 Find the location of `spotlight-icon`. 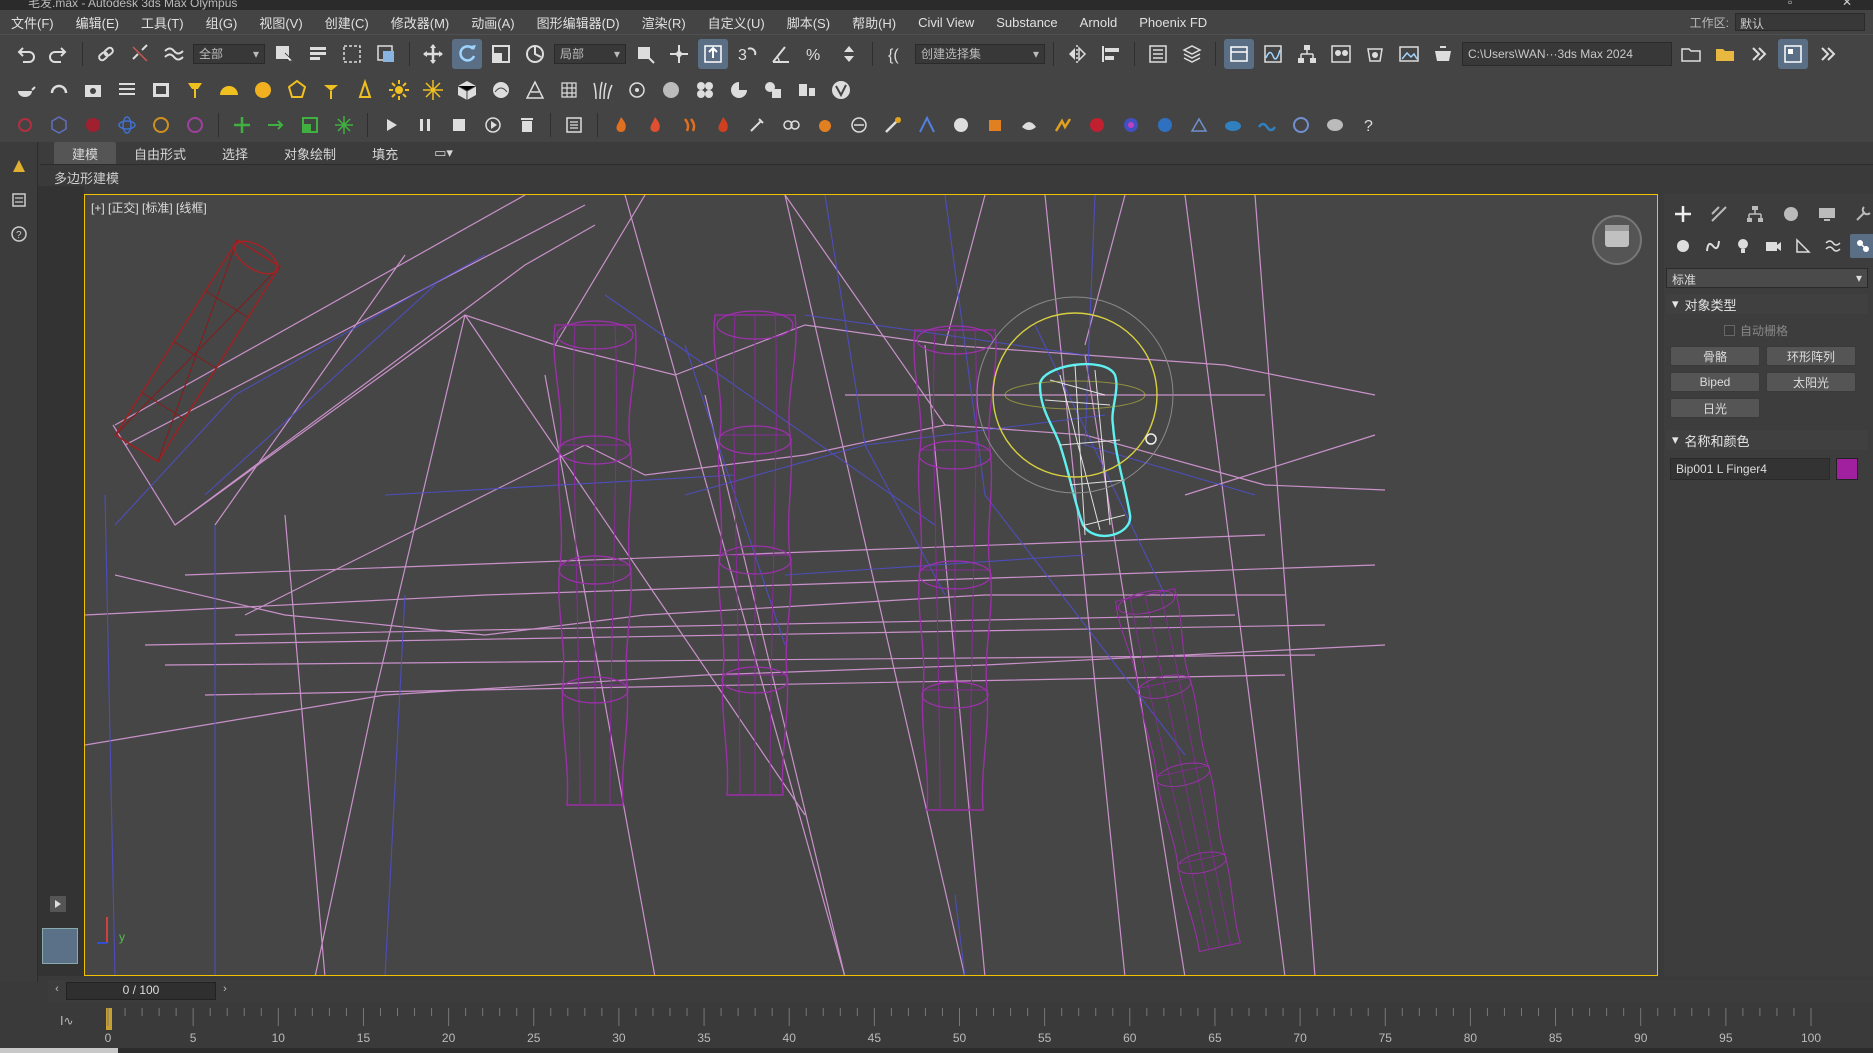

spotlight-icon is located at coordinates (195, 90).